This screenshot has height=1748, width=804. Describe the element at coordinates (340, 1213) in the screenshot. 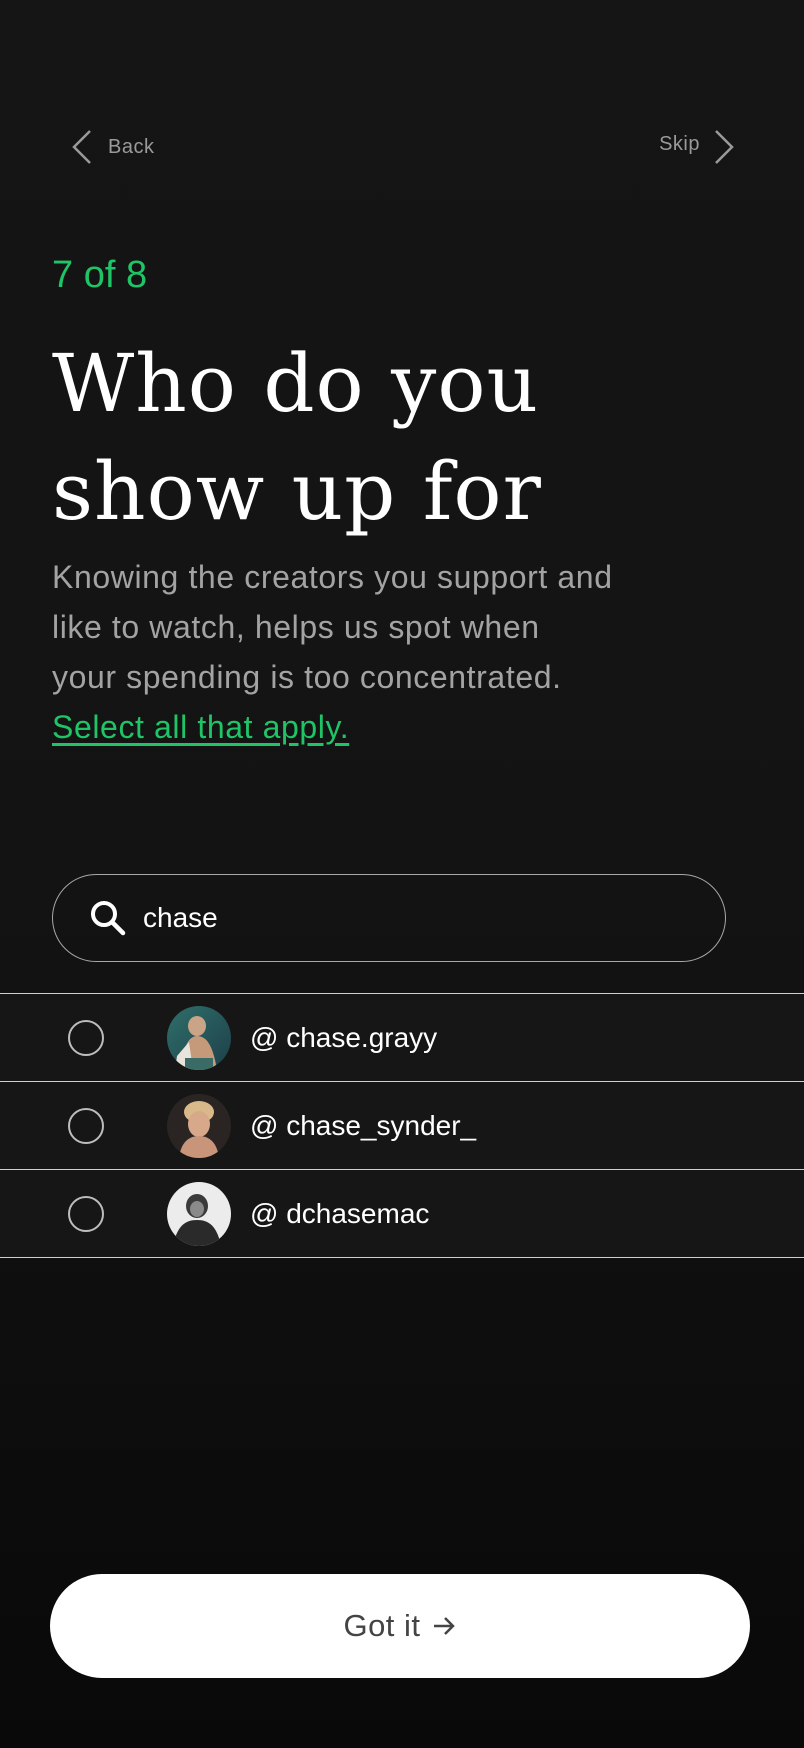

I see `creator-handle: @ dchasemac` at that location.